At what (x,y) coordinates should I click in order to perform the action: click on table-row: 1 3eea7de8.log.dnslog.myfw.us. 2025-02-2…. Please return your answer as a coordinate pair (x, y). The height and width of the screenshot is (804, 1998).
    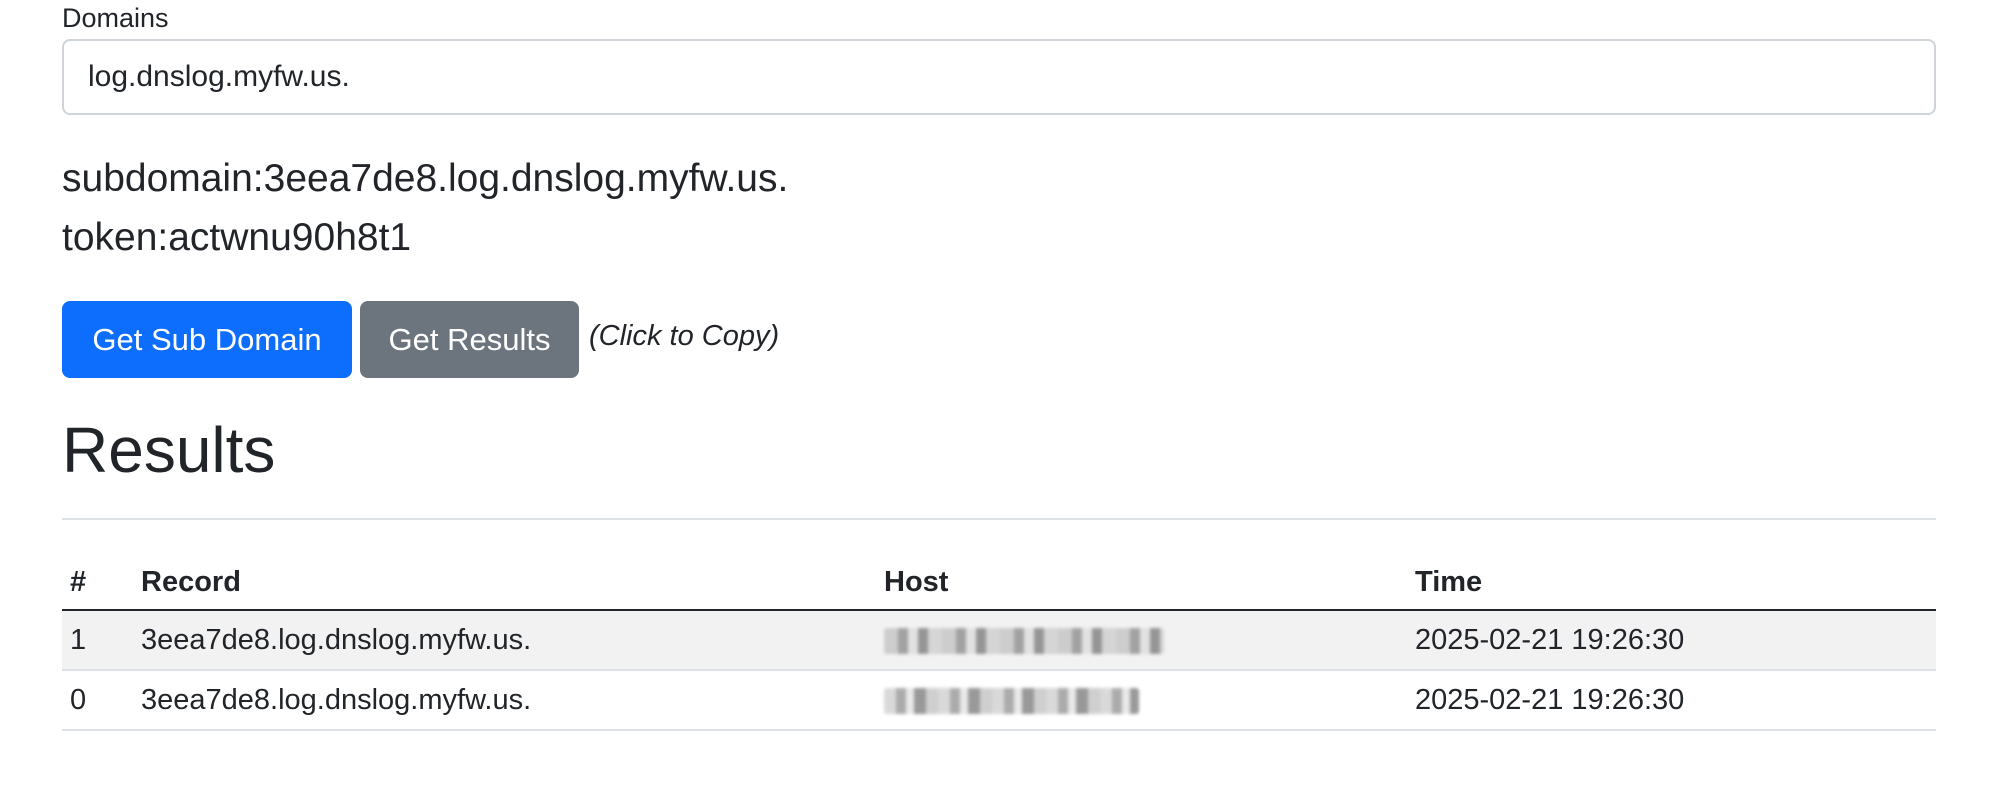
    Looking at the image, I should click on (999, 640).